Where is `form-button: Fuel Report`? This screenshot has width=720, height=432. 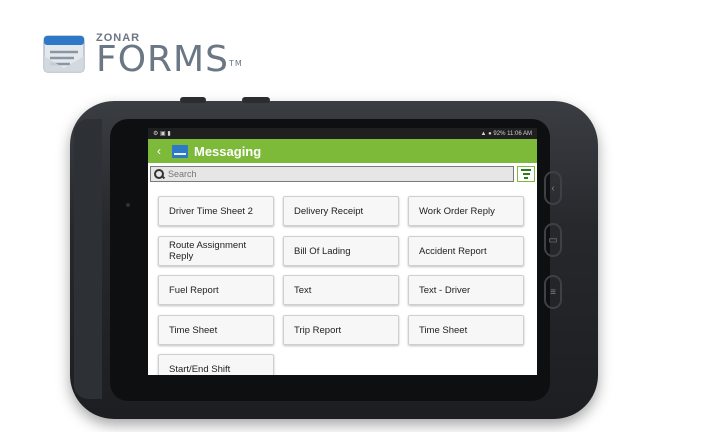
form-button: Fuel Report is located at coordinates (216, 290).